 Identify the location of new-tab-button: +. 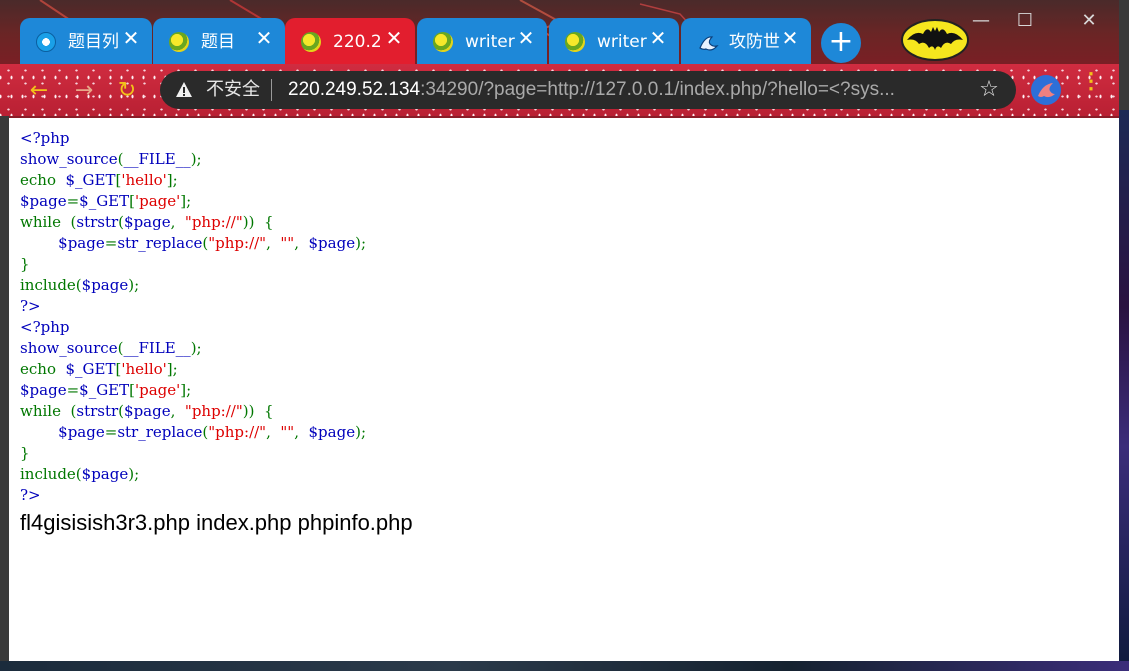
(841, 43).